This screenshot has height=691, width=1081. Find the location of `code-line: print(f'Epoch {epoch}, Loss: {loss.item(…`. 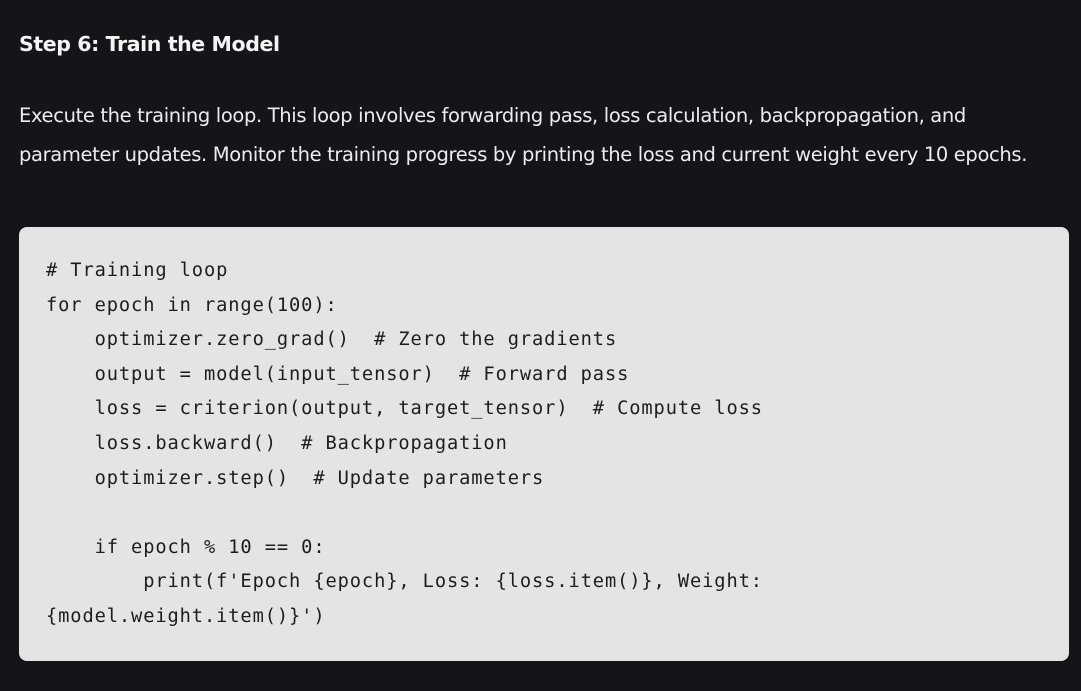

code-line: print(f'Epoch {epoch}, Loss: {loss.item(… is located at coordinates (404, 582).